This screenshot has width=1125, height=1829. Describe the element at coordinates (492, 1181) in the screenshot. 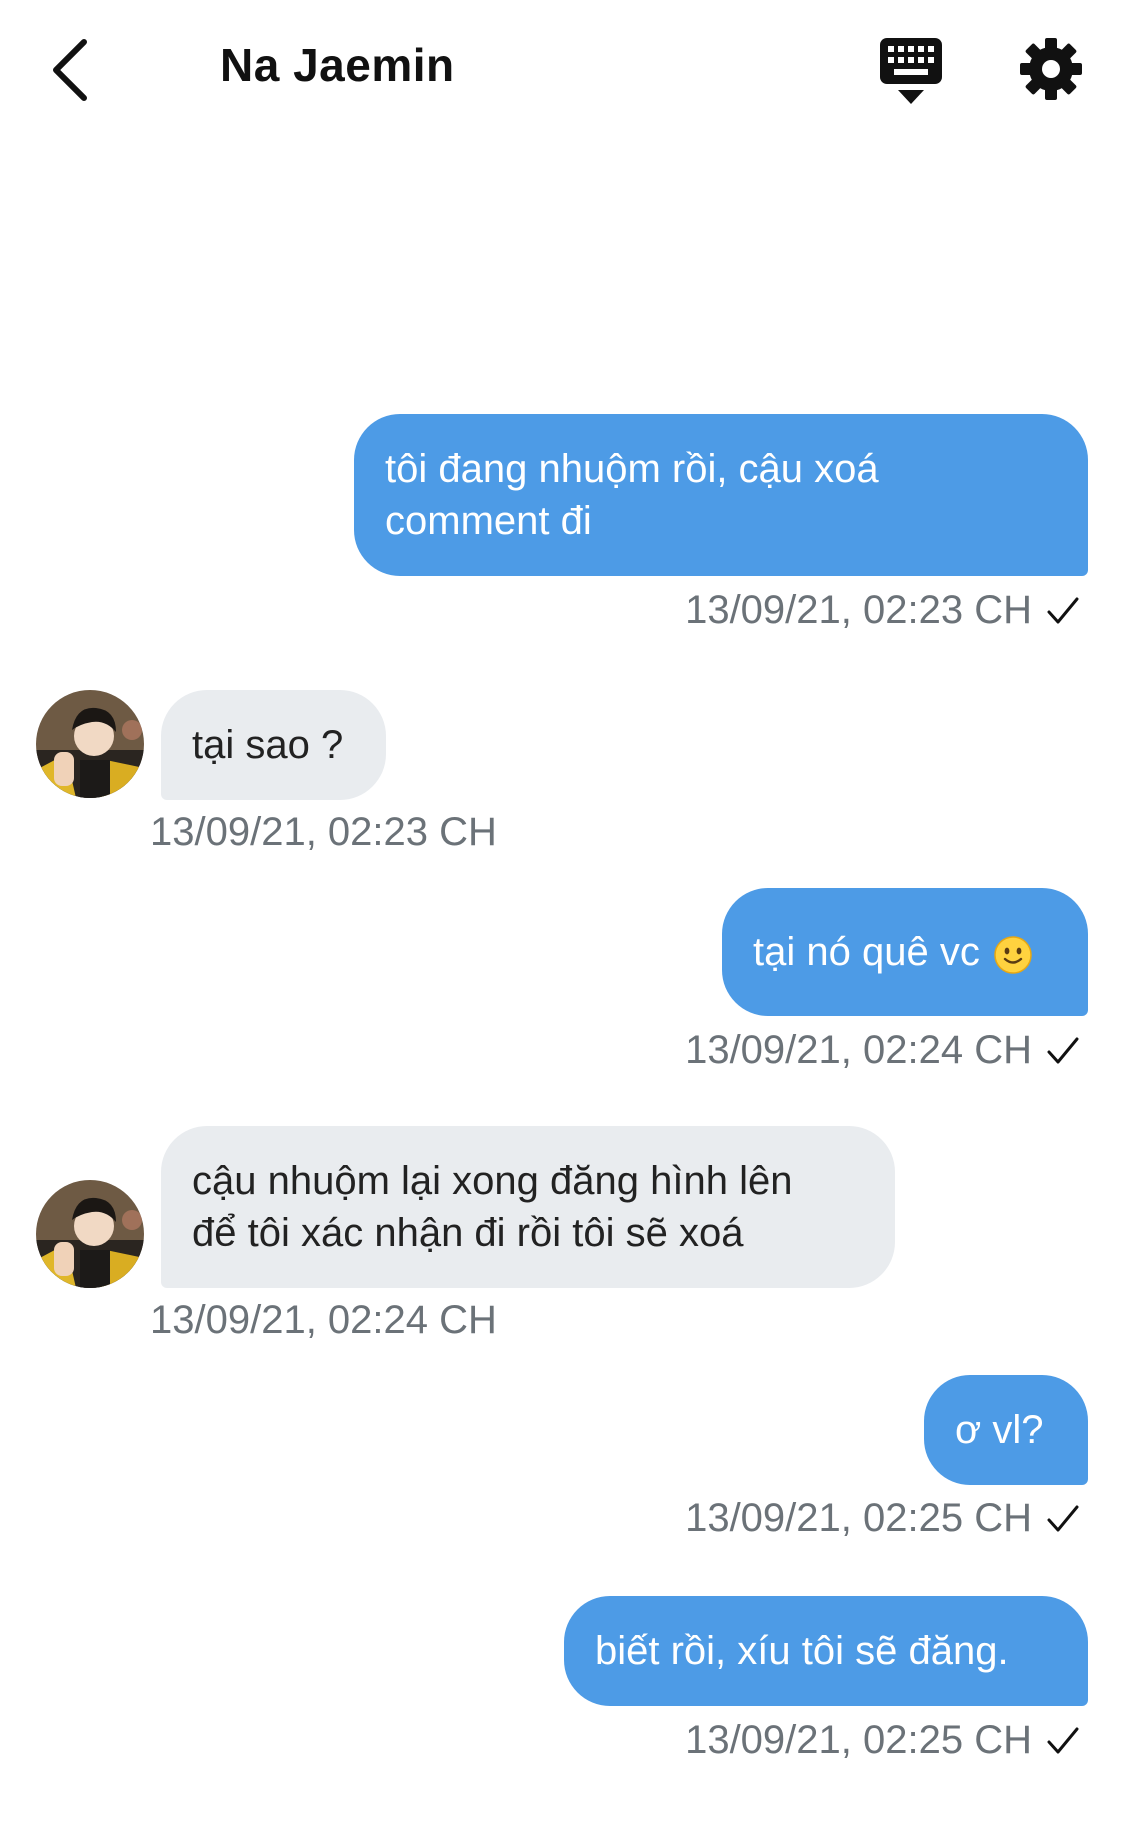

I see `message-line: cậu nhuộm lại xong đăng hình lên` at that location.